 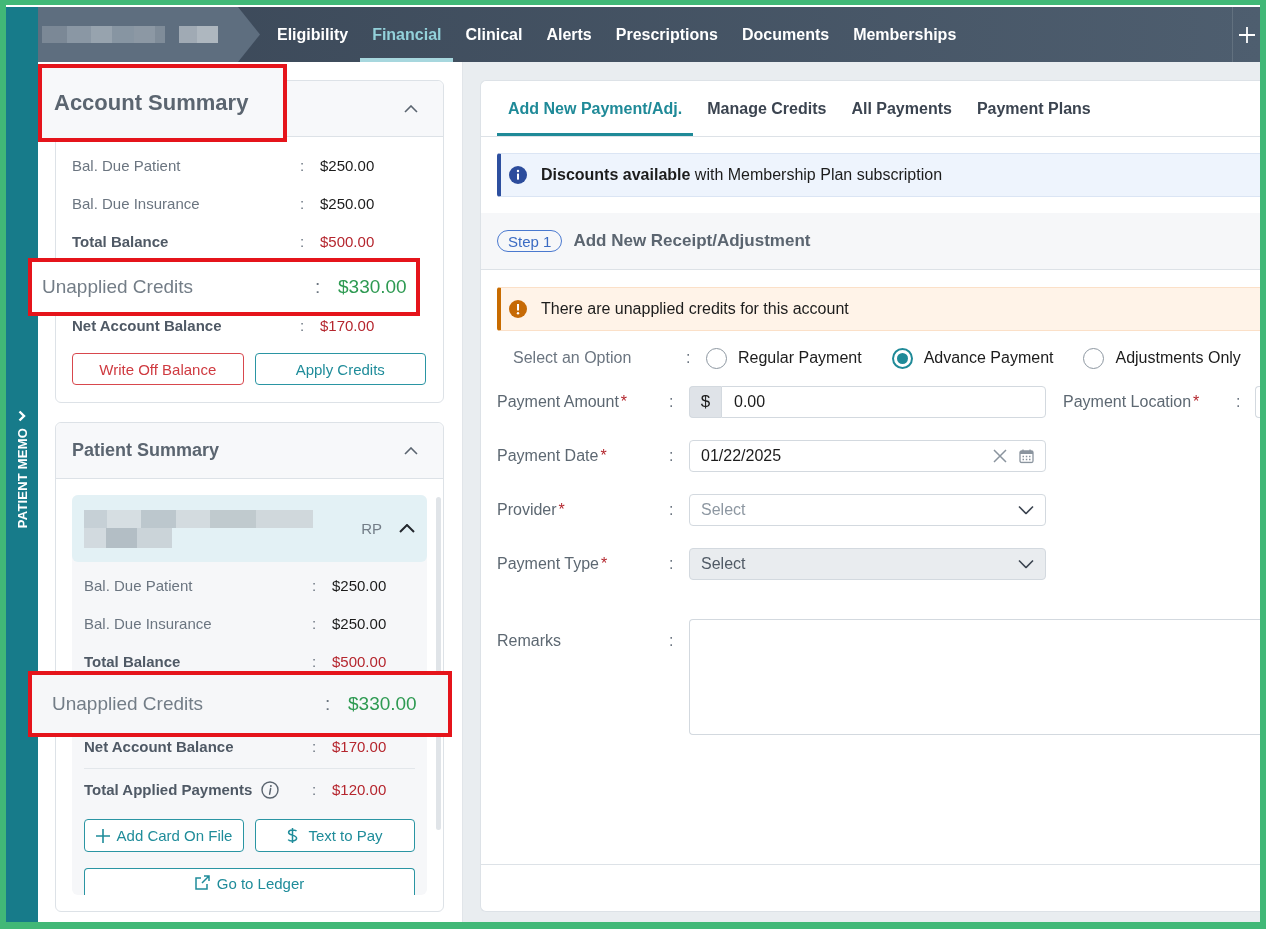 What do you see at coordinates (1000, 456) in the screenshot?
I see `clear-icon` at bounding box center [1000, 456].